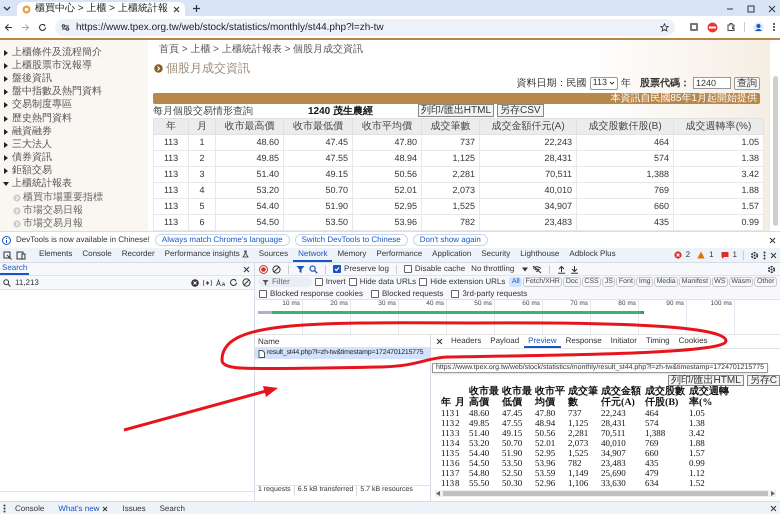  Describe the element at coordinates (83, 508) in the screenshot. I see `drawer-tab: What's new` at that location.